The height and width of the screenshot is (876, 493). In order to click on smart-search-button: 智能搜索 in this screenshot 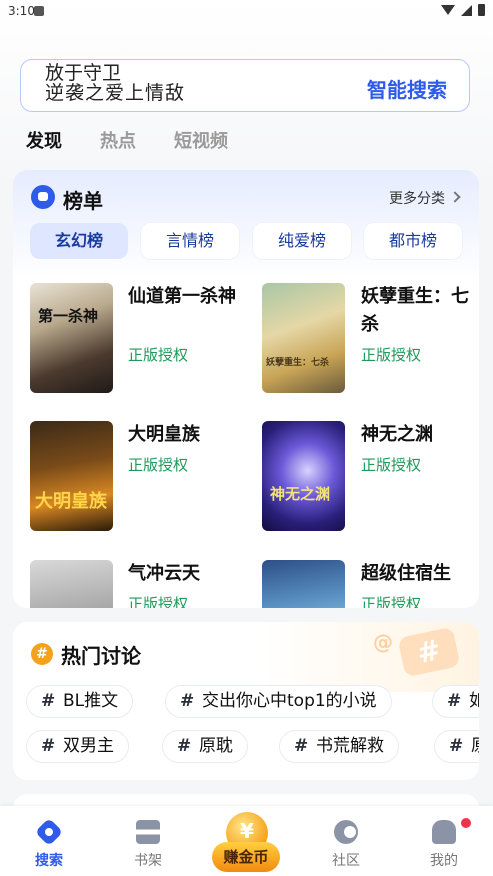, I will do `click(407, 88)`.